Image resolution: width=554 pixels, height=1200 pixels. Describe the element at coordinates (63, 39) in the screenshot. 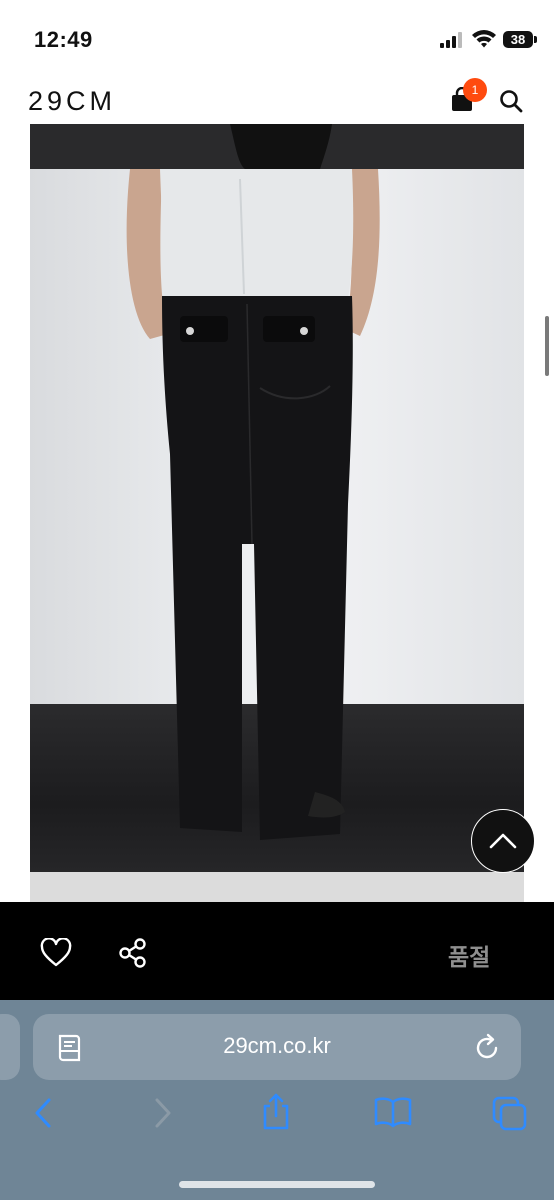

I see `status-time: 12:49` at that location.